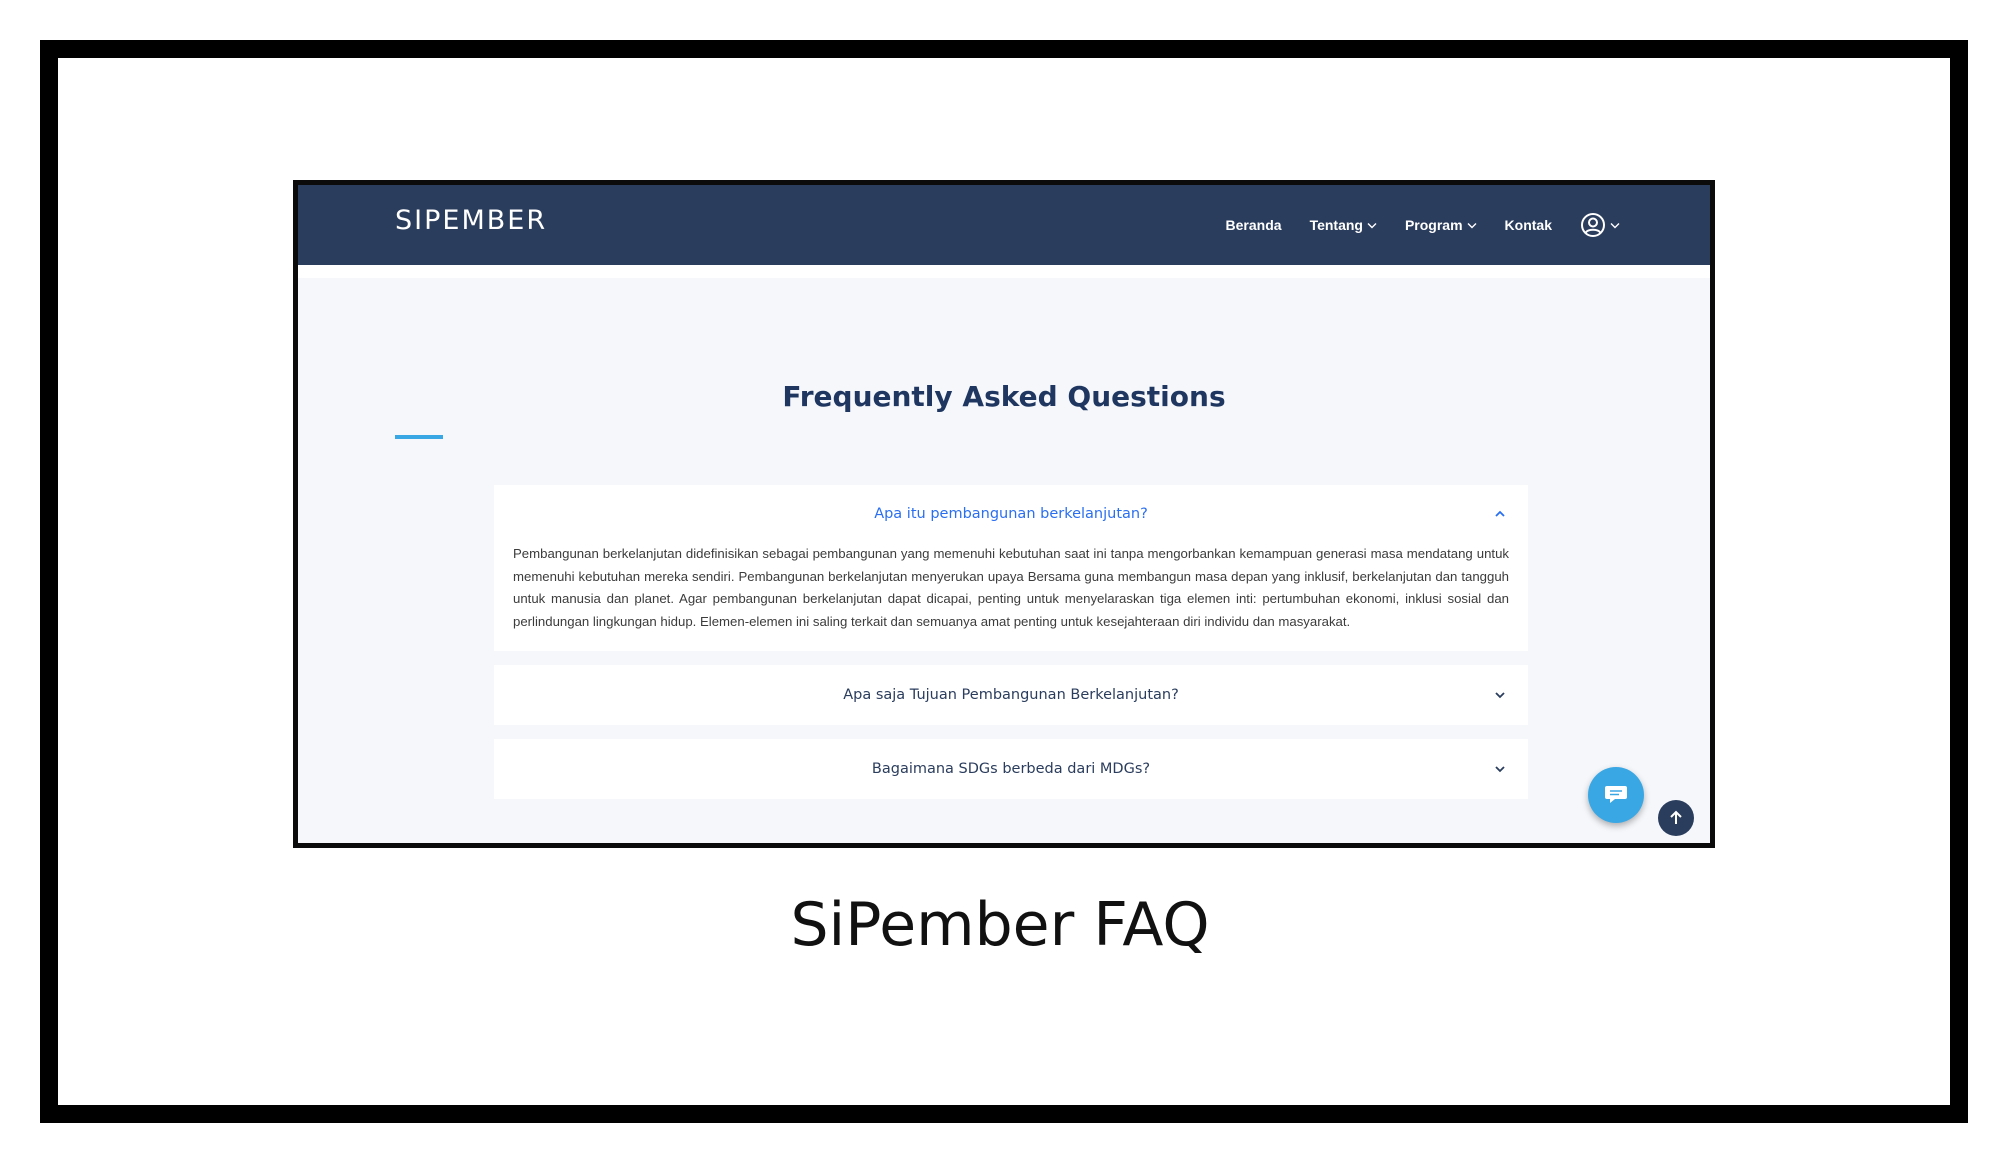  Describe the element at coordinates (471, 220) in the screenshot. I see `site-logo: SIPEMBER` at that location.